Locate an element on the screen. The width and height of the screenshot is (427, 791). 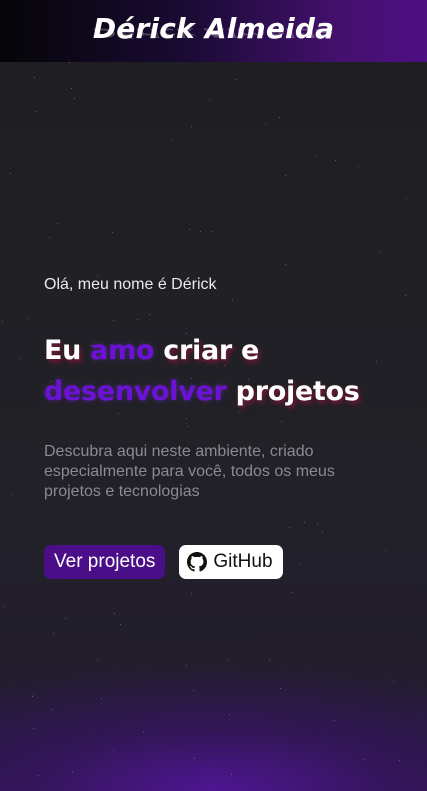
brand-logo: Dérick Almeida Dérick Almeida is located at coordinates (213, 28).